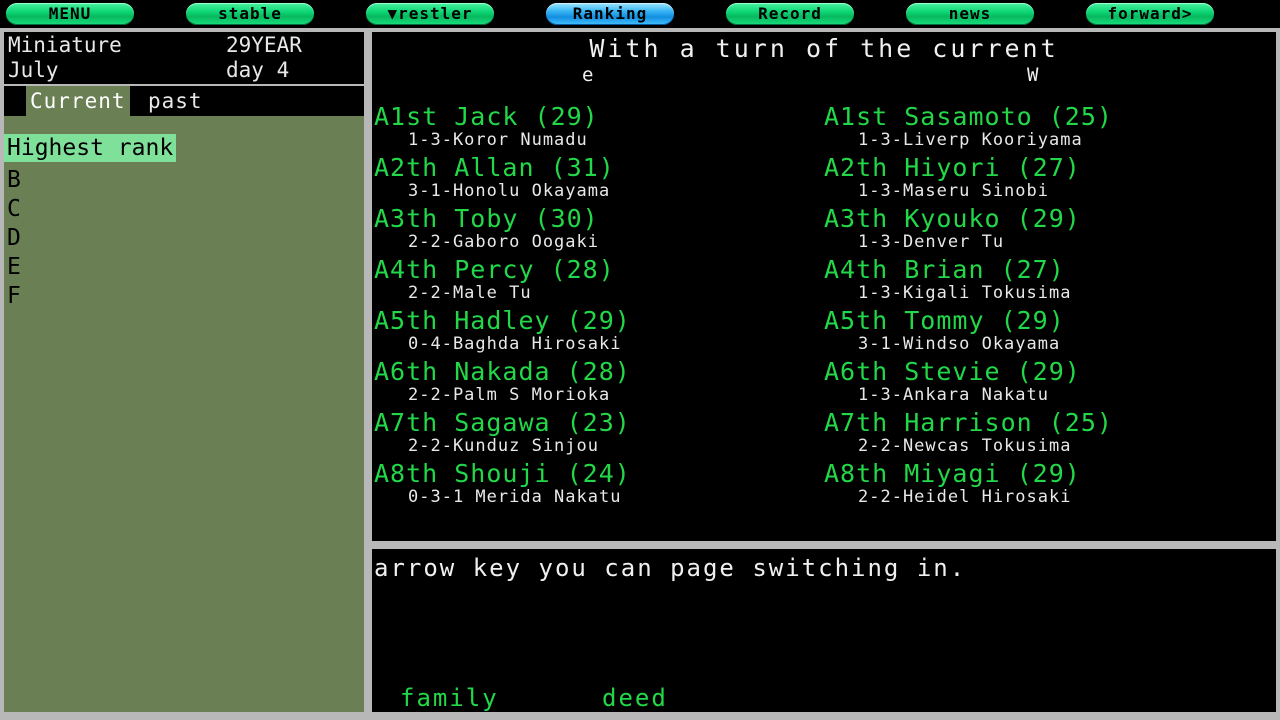  What do you see at coordinates (502, 473) in the screenshot?
I see `ranking-entry-name: A8th Shouji (24)` at bounding box center [502, 473].